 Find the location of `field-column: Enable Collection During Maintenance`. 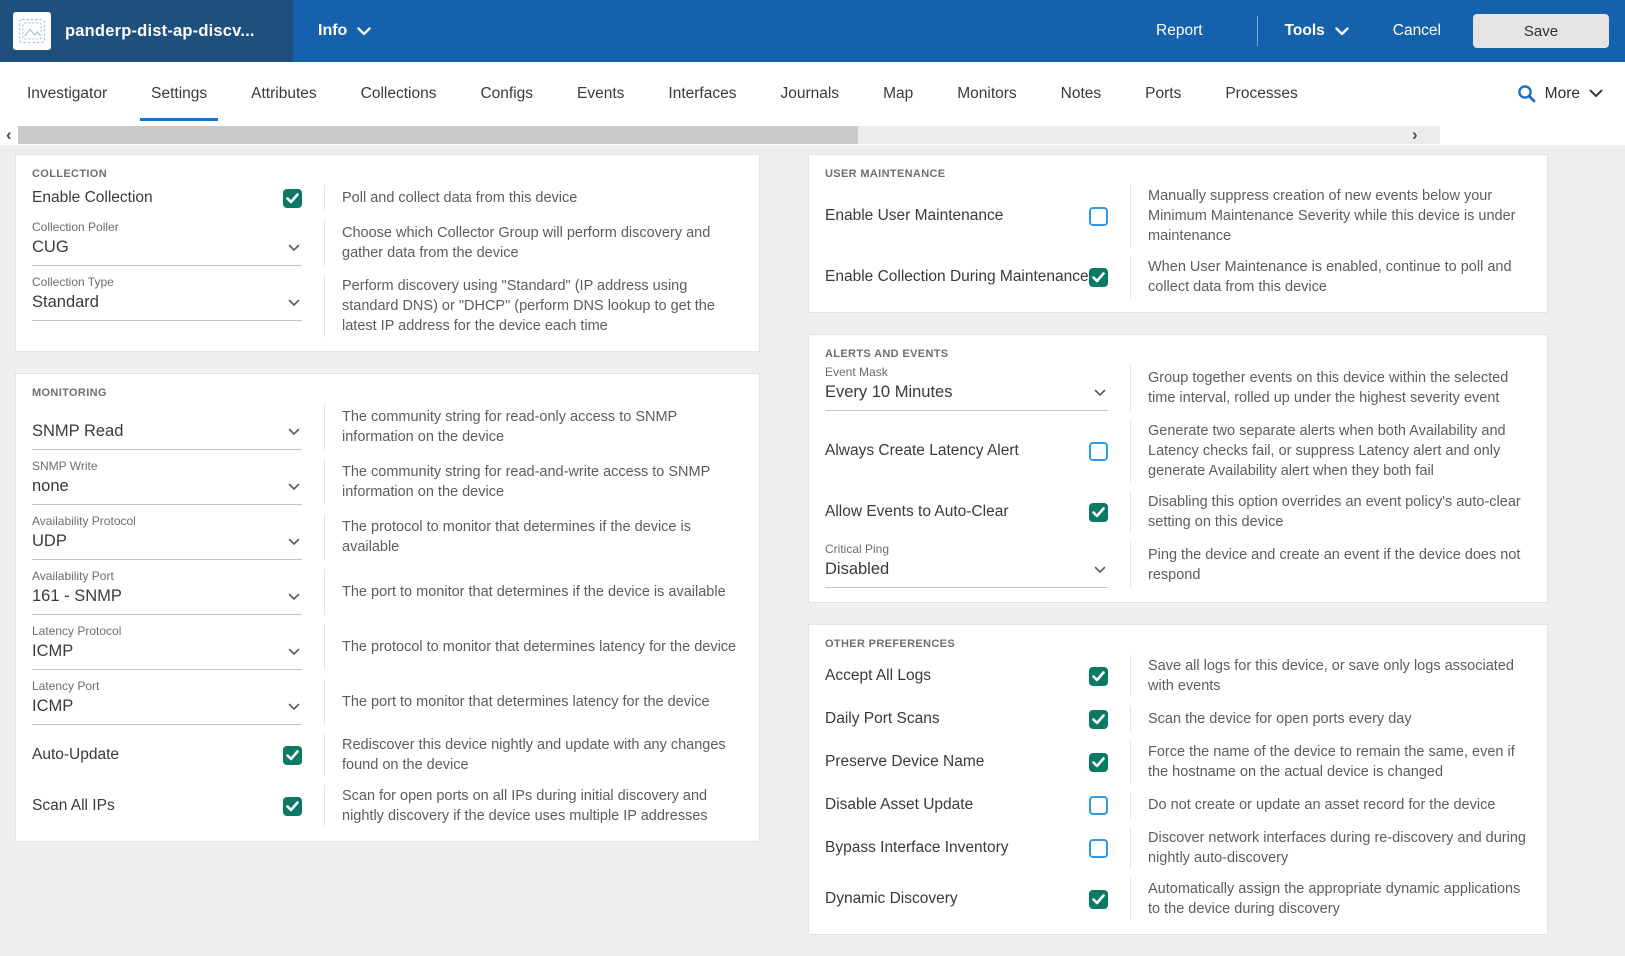

field-column: Enable Collection During Maintenance is located at coordinates (977, 277).